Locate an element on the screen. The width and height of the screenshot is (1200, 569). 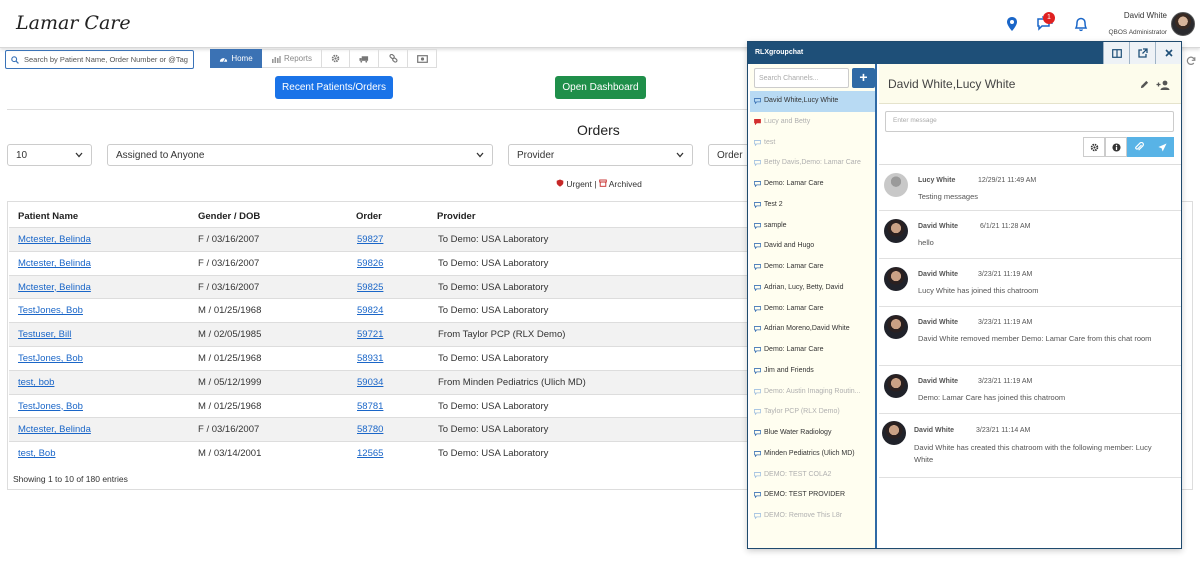
channel-item: Minden Pediatrics (Ulich MD) is located at coordinates (812, 454).